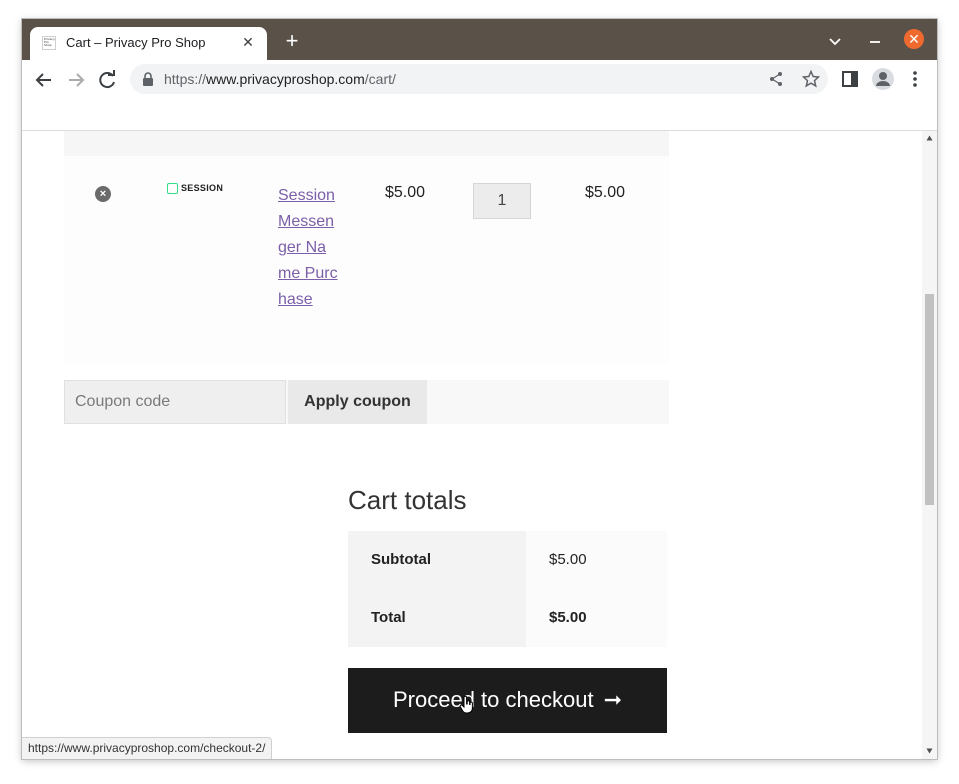  Describe the element at coordinates (437, 560) in the screenshot. I see `subtotal-label: Subtotal` at that location.